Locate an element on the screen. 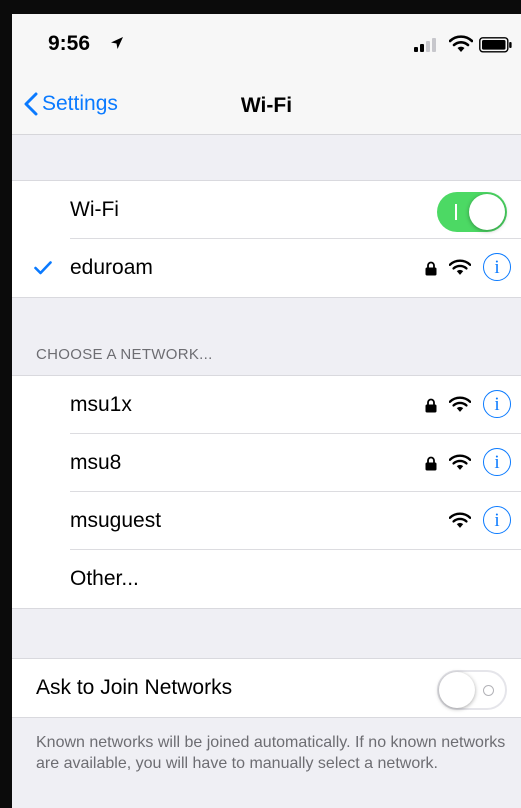 This screenshot has height=808, width=521. ask-to-join-row: Ask to Join Networks is located at coordinates (266, 688).